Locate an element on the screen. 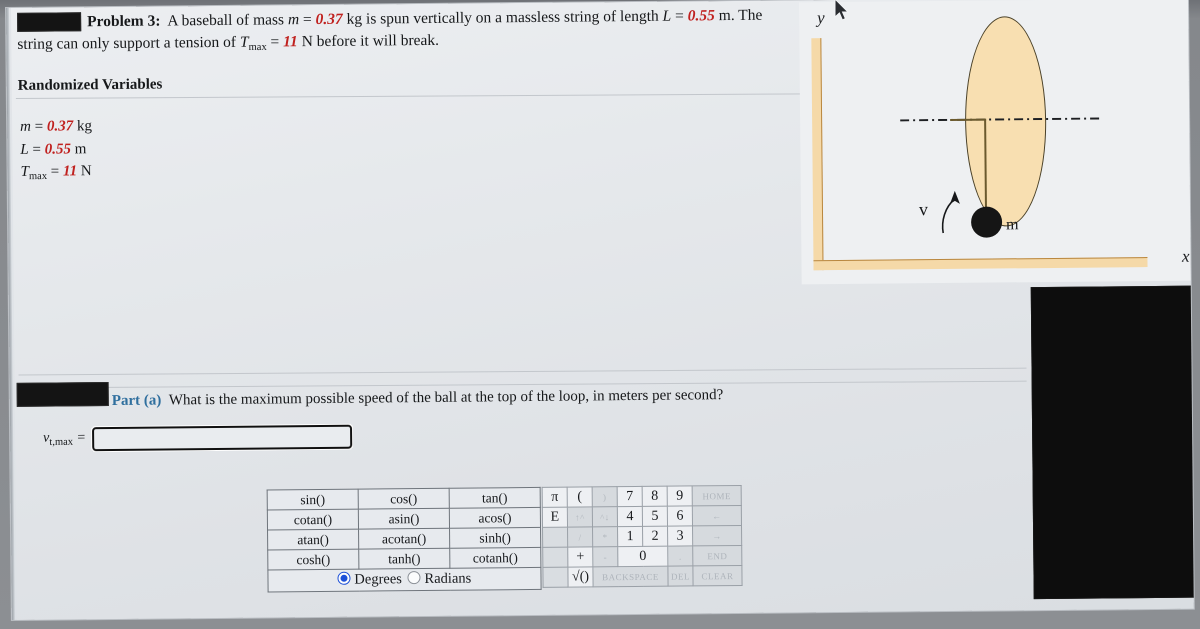 The image size is (1200, 629). radio-degrees-icon is located at coordinates (344, 578).